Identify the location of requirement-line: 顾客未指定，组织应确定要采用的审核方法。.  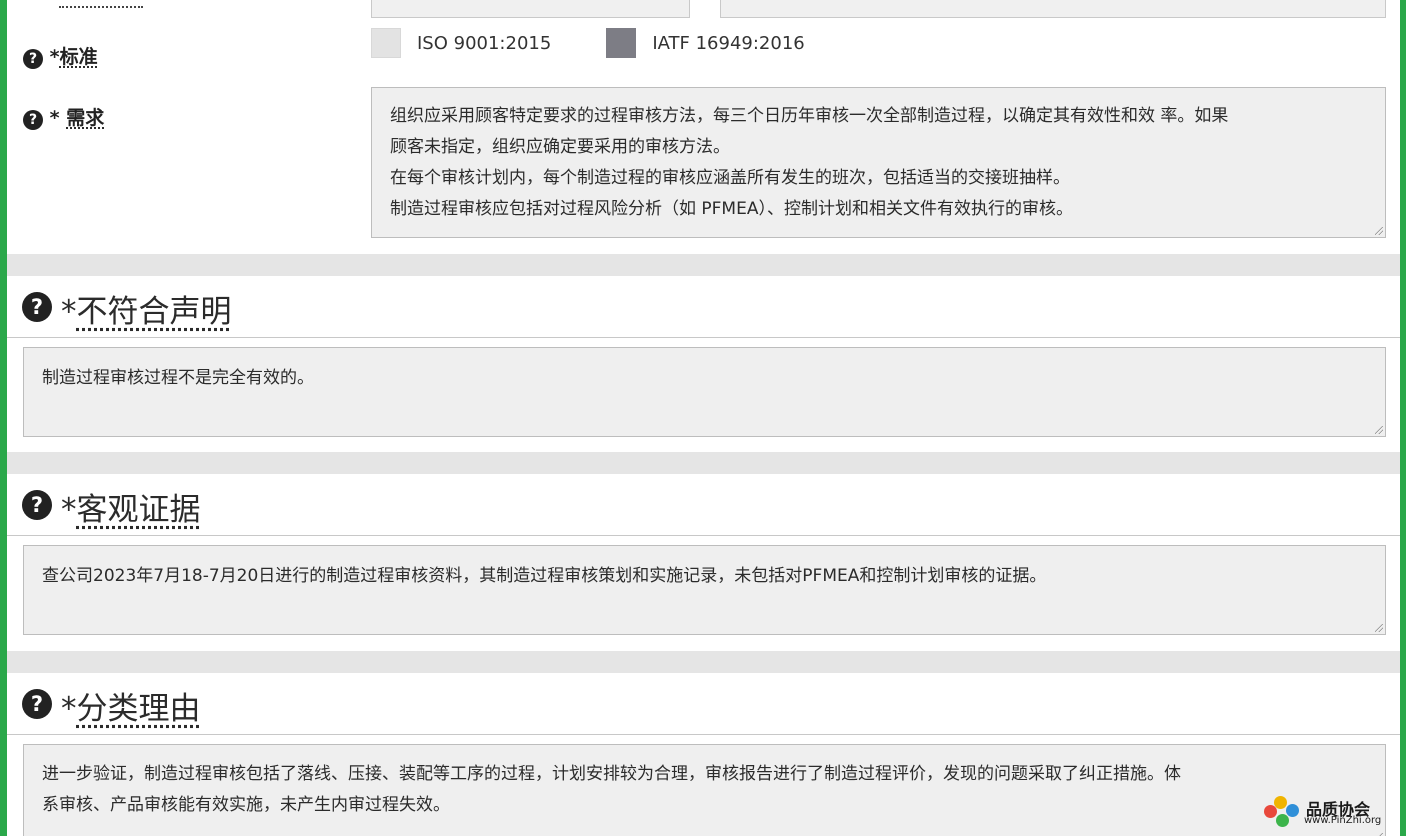
(560, 147).